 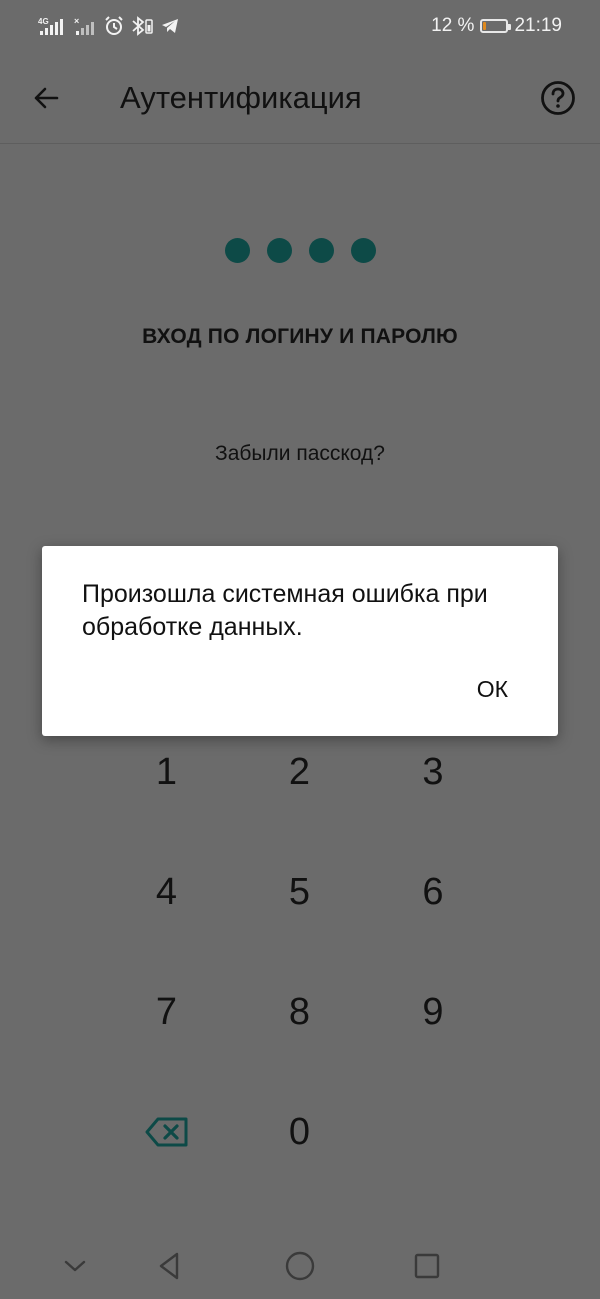 I want to click on alarm-icon, so click(x=114, y=25).